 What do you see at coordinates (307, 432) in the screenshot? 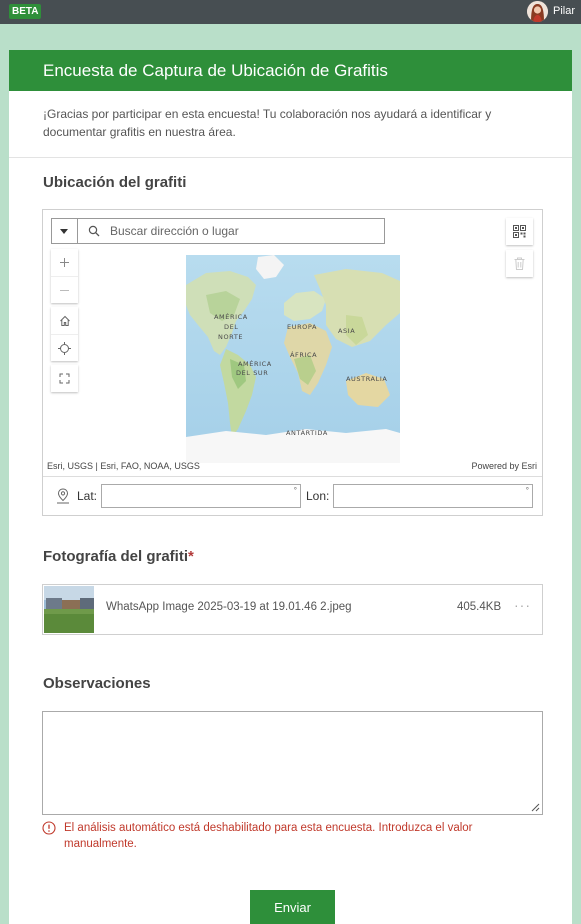
I see `map-label-antarctica: ANTÁRTIDA` at bounding box center [307, 432].